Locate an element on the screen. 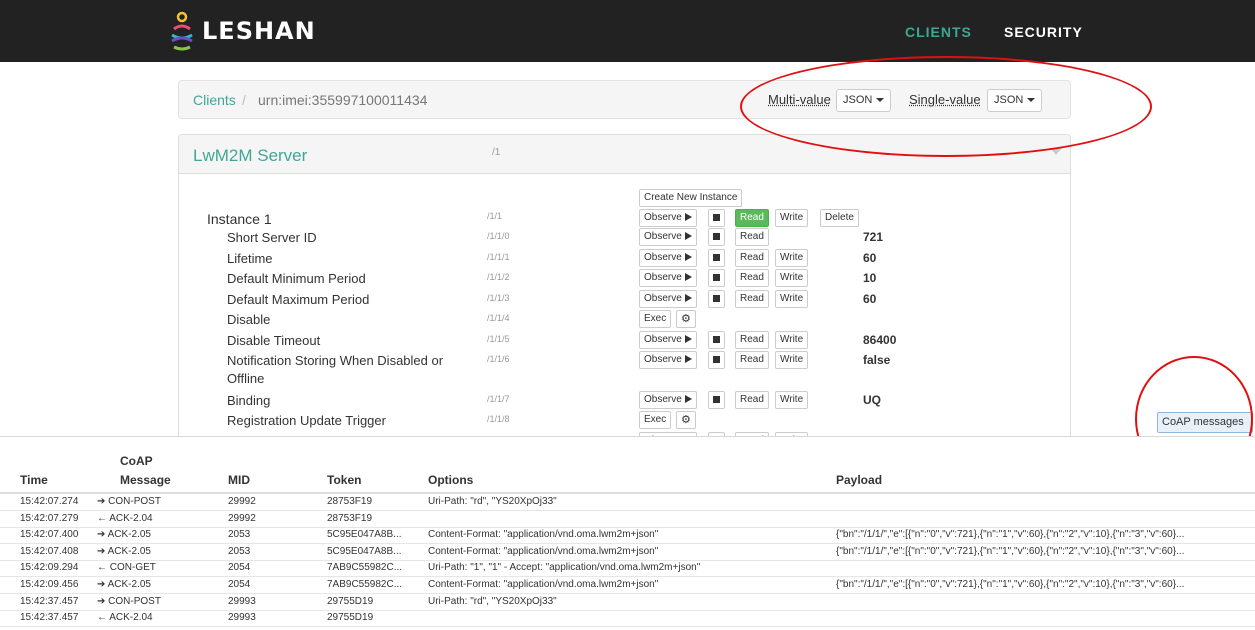  nav-clients-link: CLIENTS is located at coordinates (938, 32).